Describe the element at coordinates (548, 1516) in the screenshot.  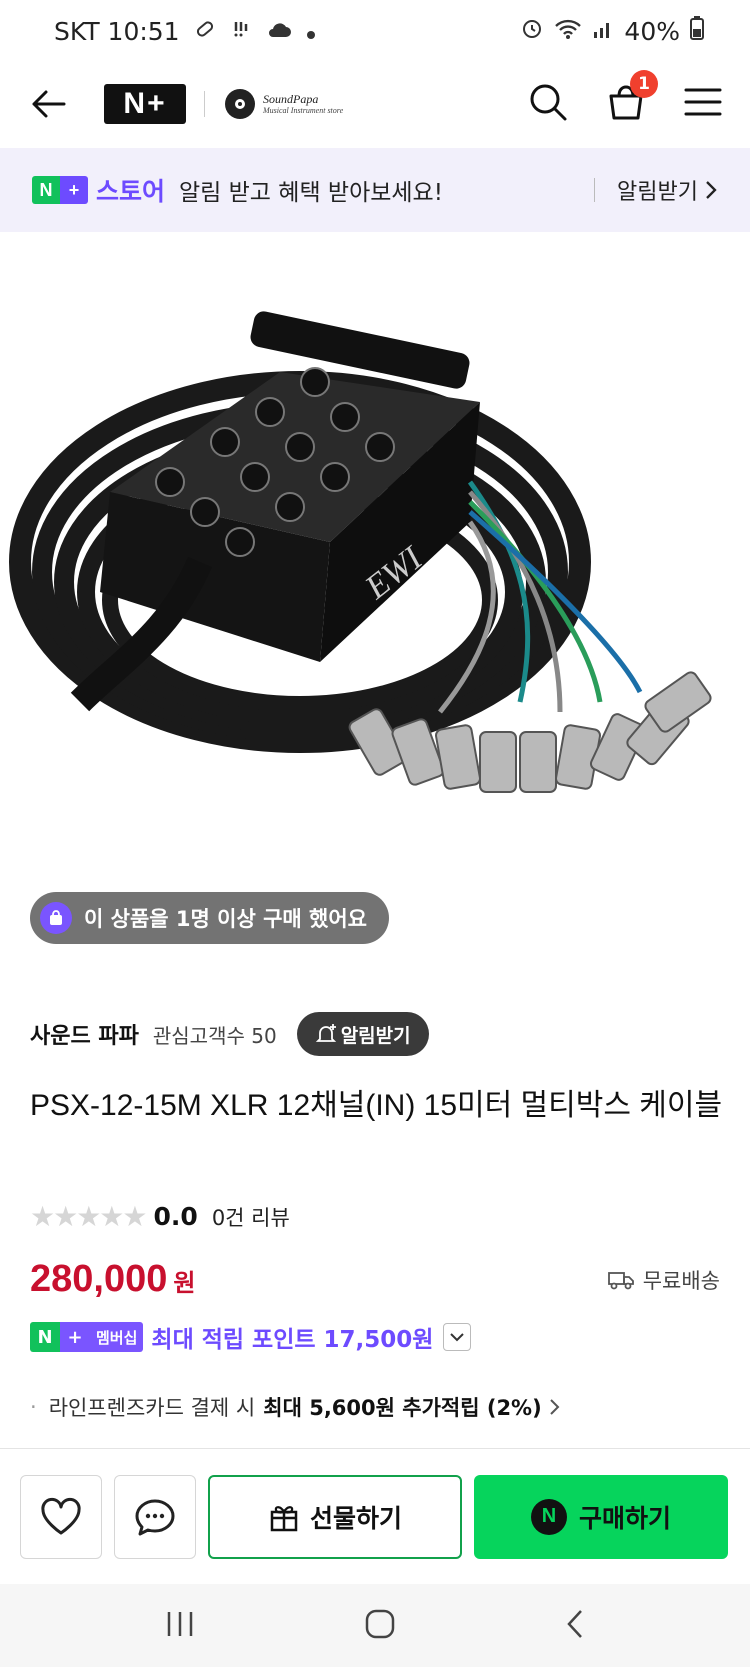
I see `naver-pay-icon: N` at that location.